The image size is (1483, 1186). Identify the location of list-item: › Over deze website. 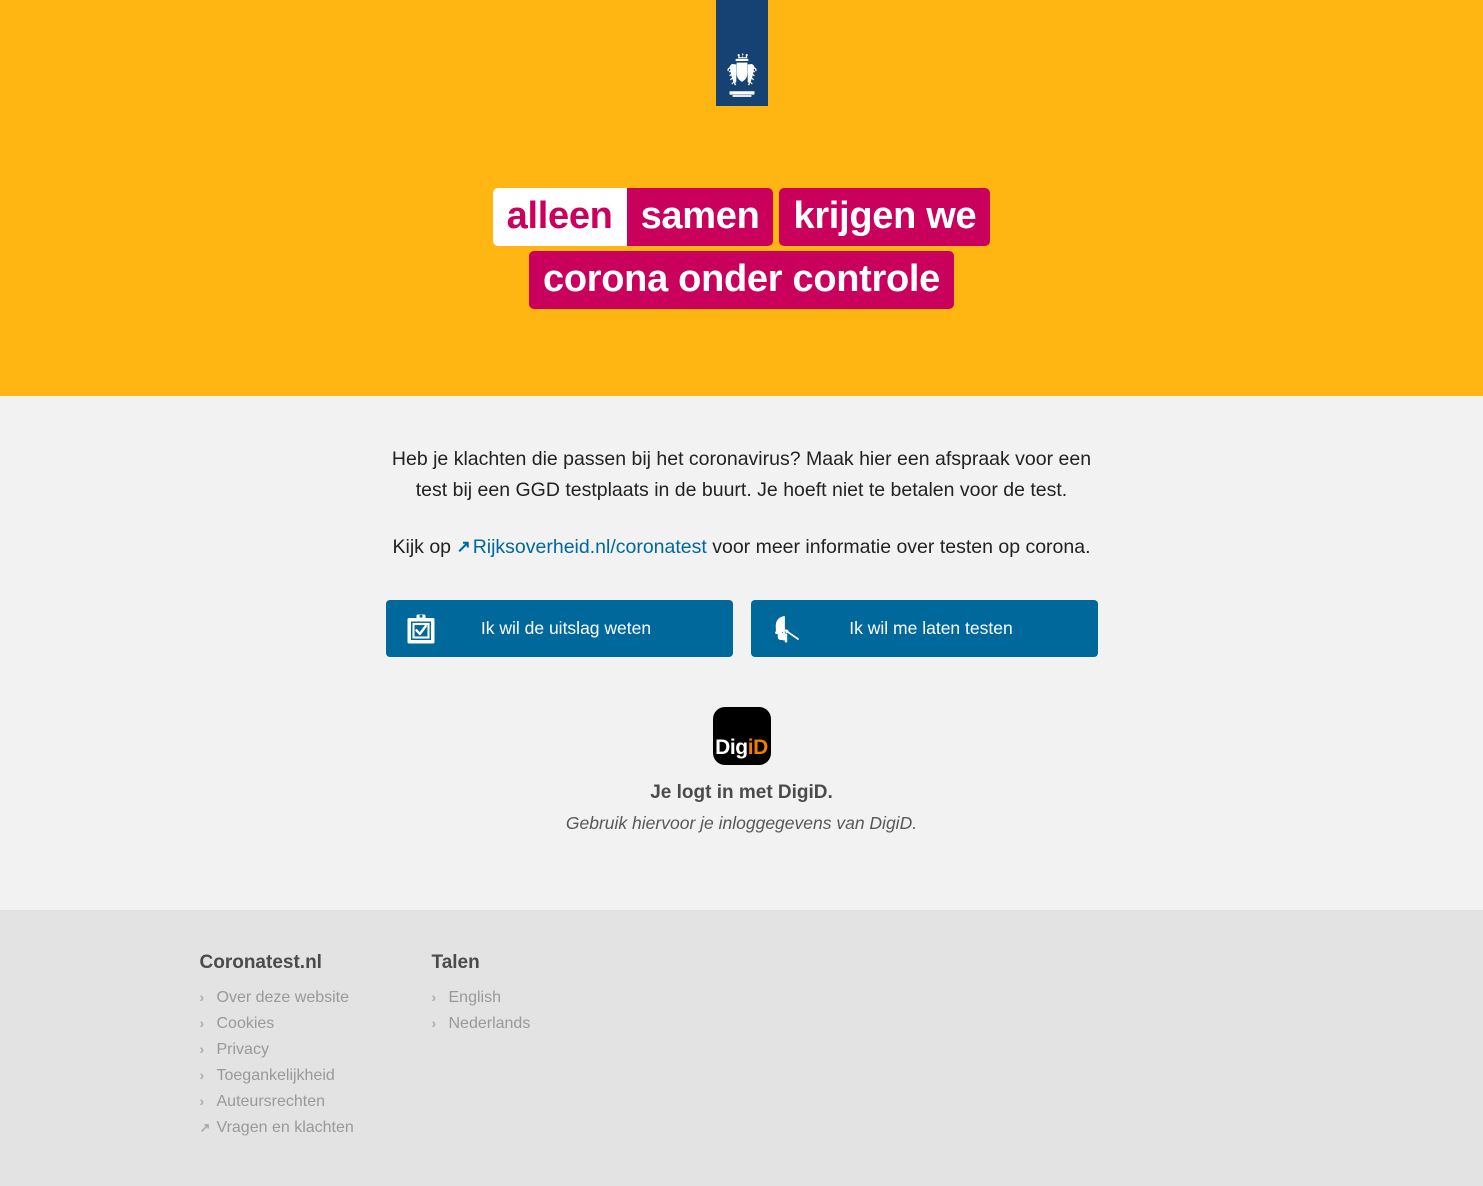
(316, 997).